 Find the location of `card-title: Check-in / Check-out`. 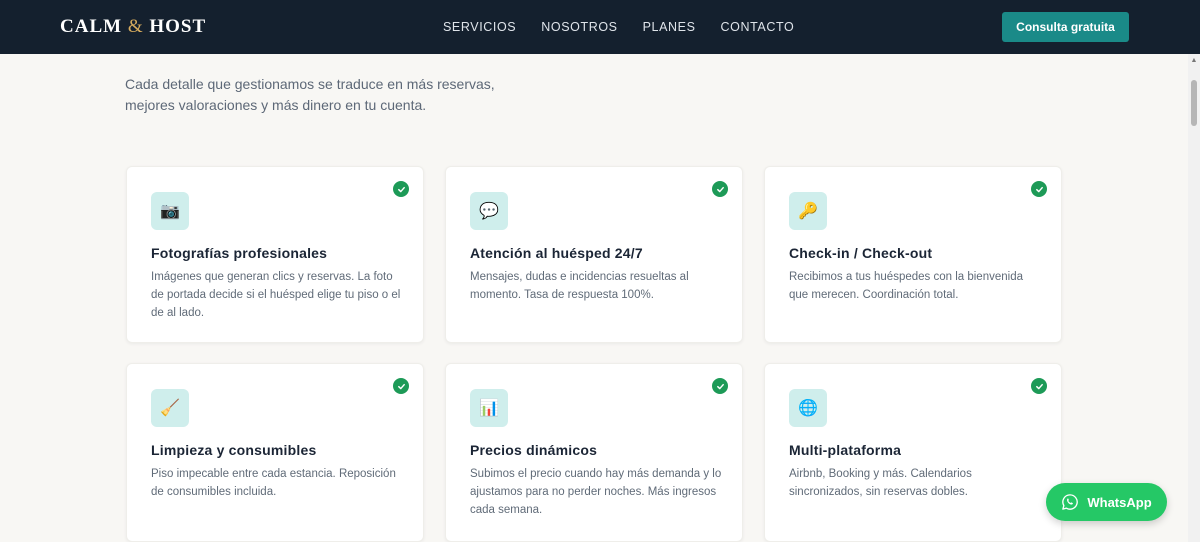

card-title: Check-in / Check-out is located at coordinates (861, 253).